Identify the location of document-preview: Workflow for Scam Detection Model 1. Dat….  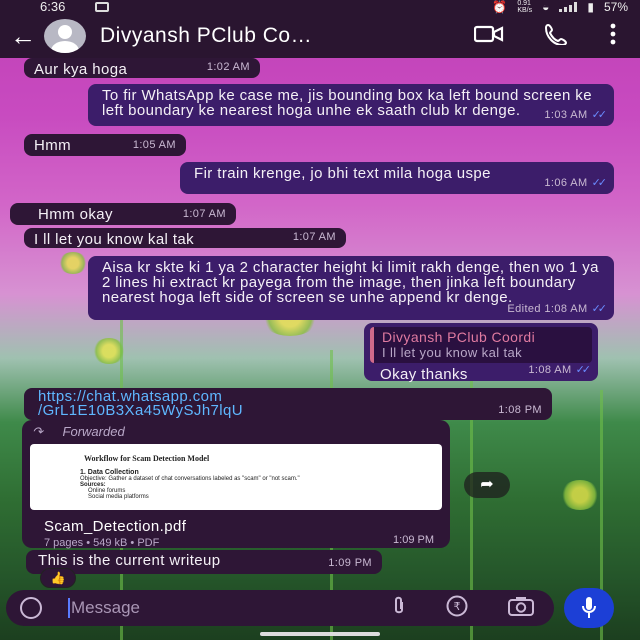
(236, 477).